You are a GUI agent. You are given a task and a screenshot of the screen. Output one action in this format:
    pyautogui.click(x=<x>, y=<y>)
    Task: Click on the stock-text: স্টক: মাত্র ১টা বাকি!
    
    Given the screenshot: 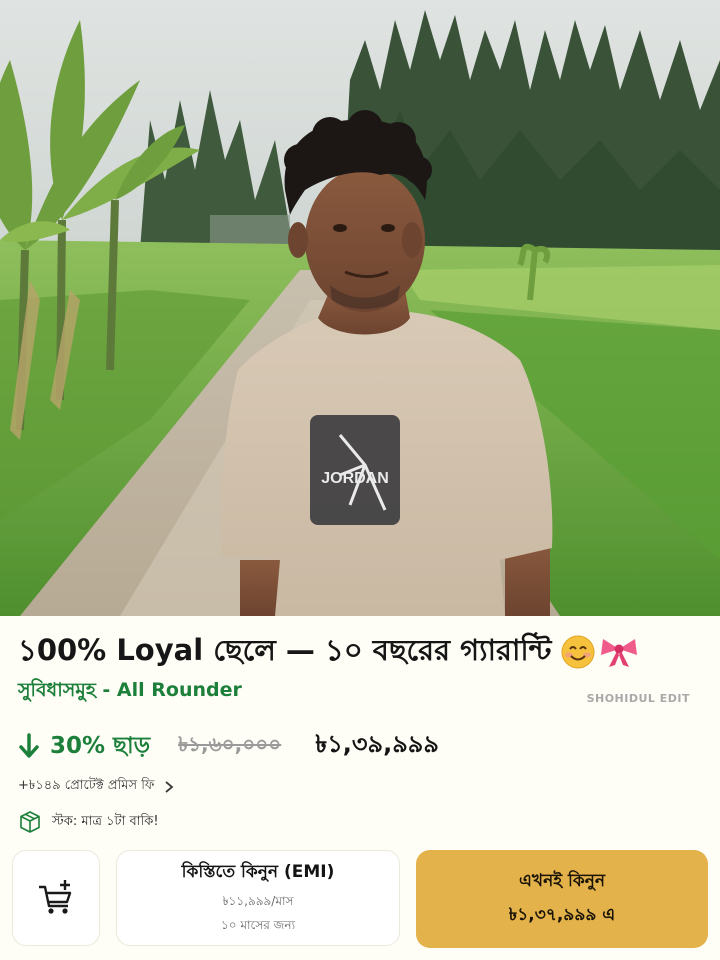 What is the action you would take?
    pyautogui.click(x=105, y=821)
    